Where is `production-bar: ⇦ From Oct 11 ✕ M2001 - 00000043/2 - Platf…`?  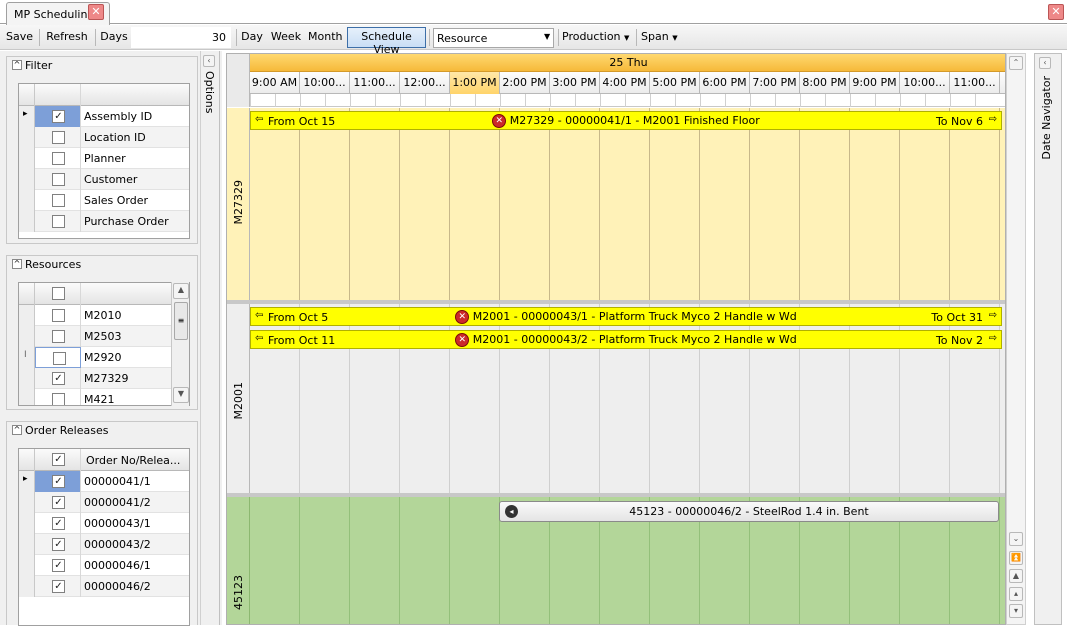 production-bar: ⇦ From Oct 11 ✕ M2001 - 00000043/2 - Platf… is located at coordinates (626, 339).